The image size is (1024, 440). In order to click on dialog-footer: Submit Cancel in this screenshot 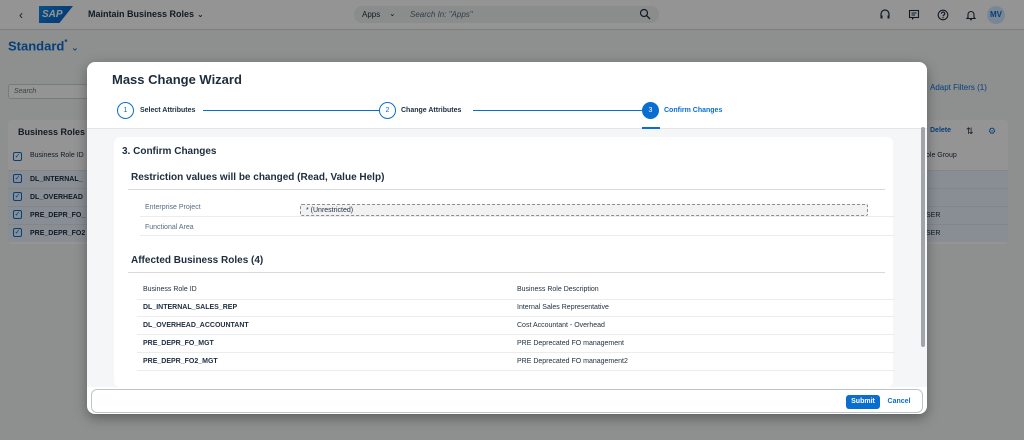, I will do `click(507, 401)`.